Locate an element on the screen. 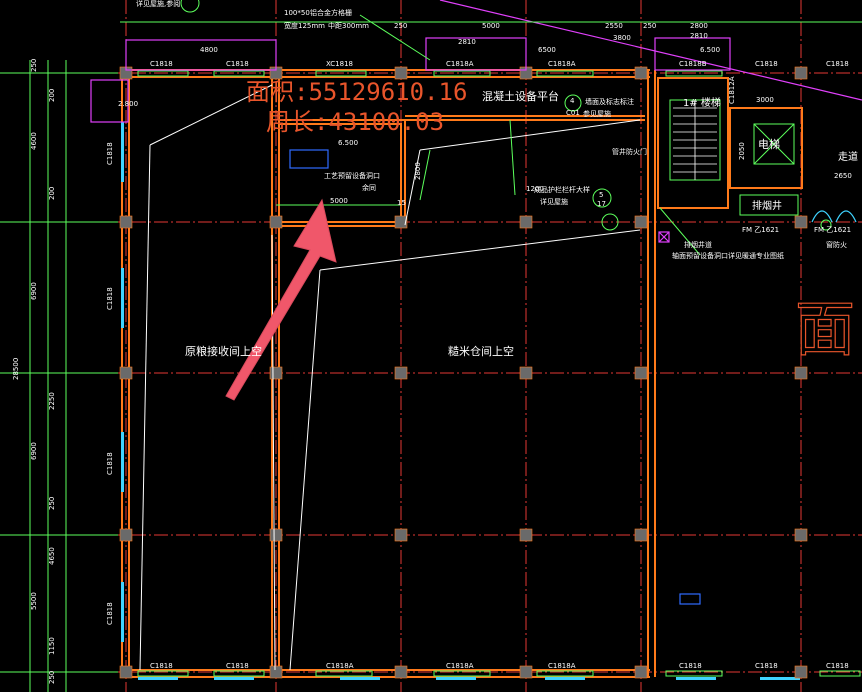 The image size is (862, 692). note-hole: 余同 is located at coordinates (369, 187).